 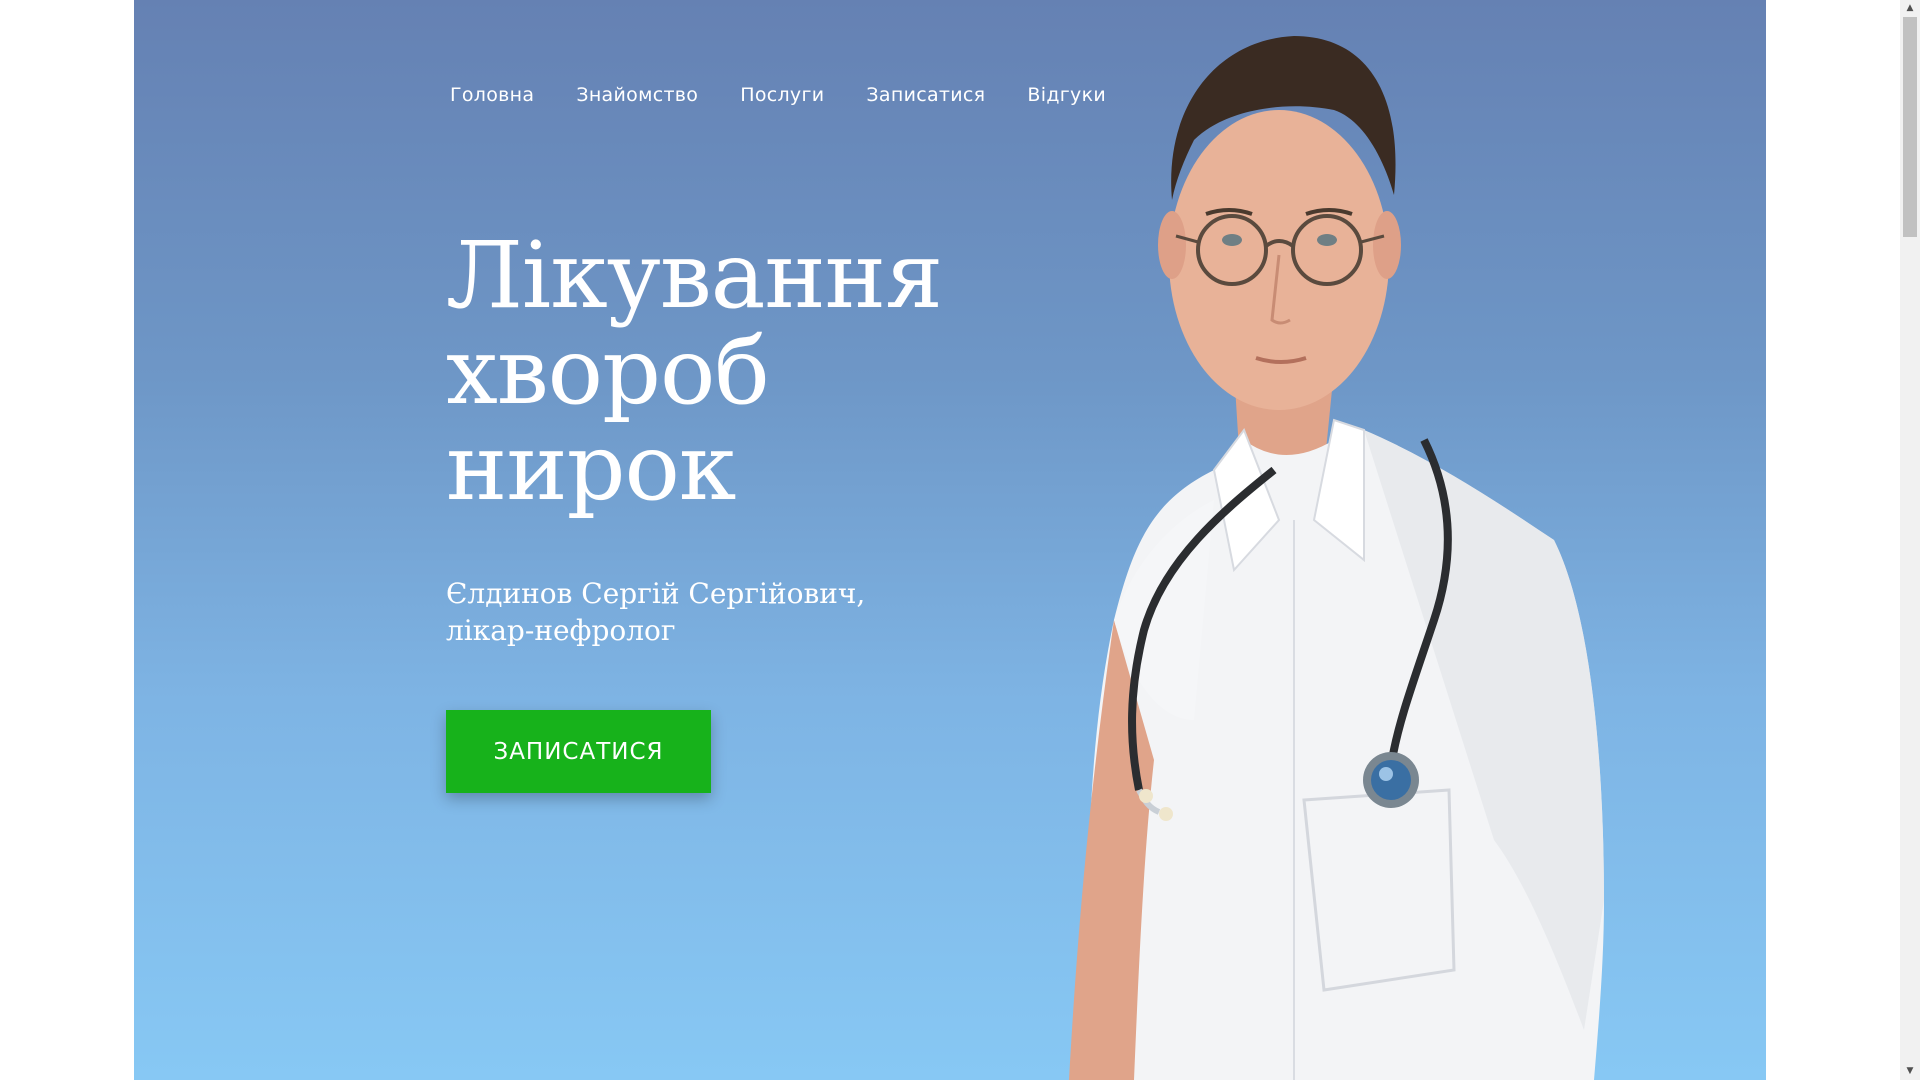 I want to click on nav-item-about: Знайомство, so click(x=637, y=95).